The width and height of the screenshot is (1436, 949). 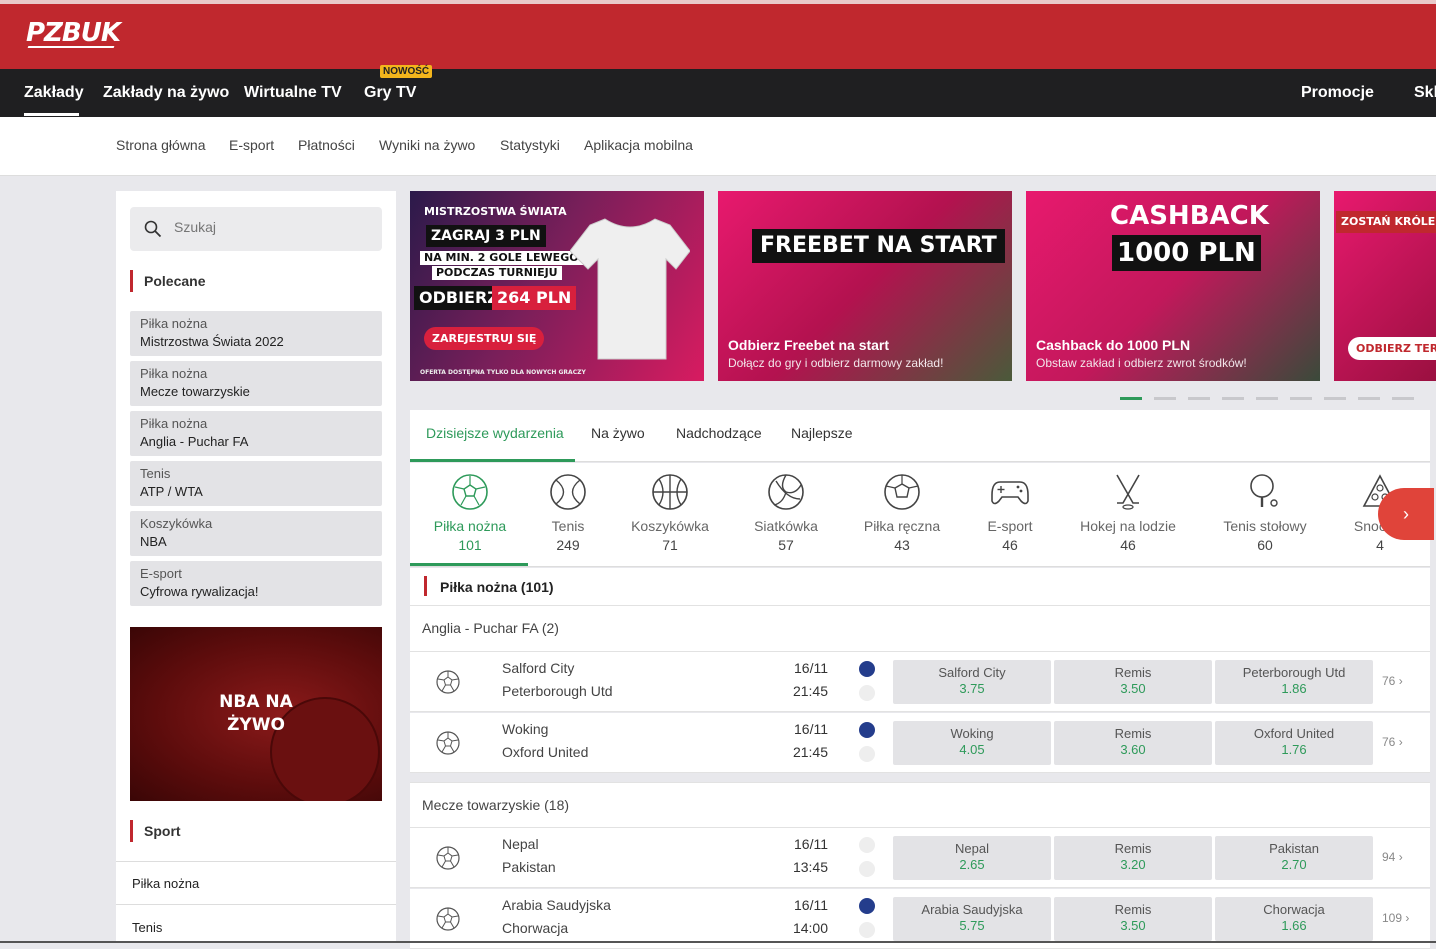 I want to click on more-markets-link: 94 ›, so click(x=1392, y=857).